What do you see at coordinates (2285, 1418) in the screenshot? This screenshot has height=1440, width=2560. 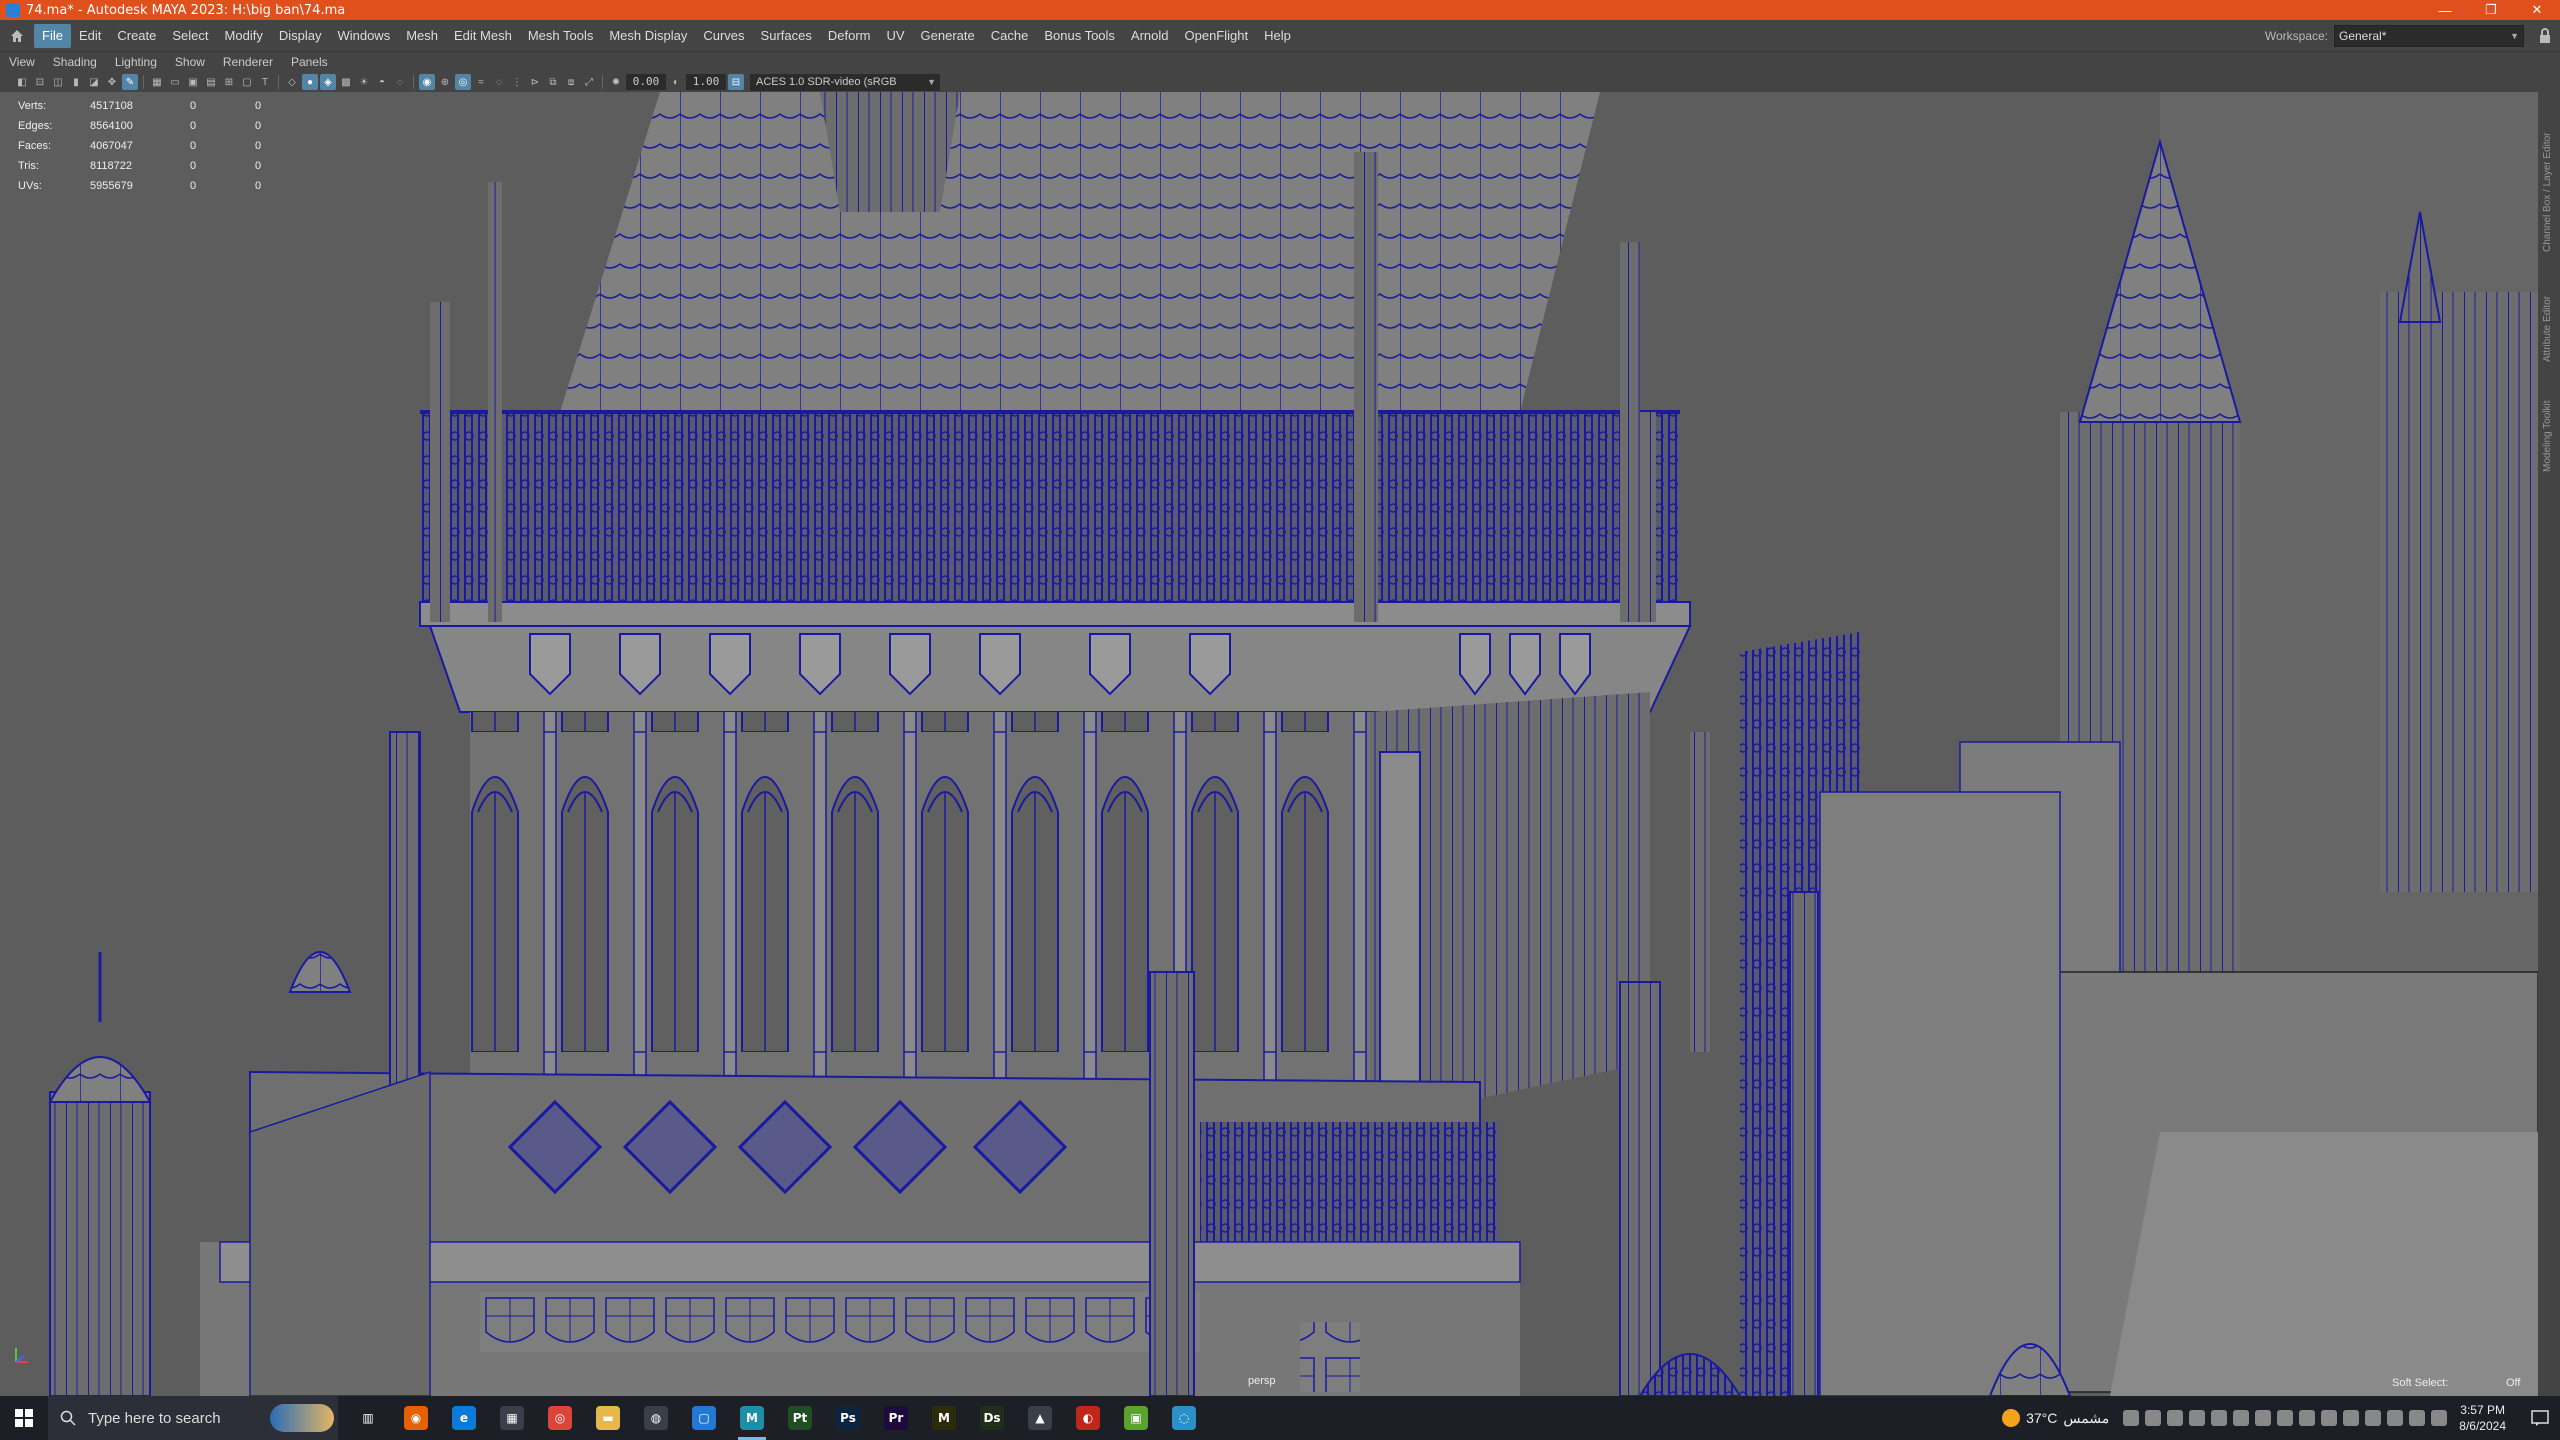 I see `volume-icon` at bounding box center [2285, 1418].